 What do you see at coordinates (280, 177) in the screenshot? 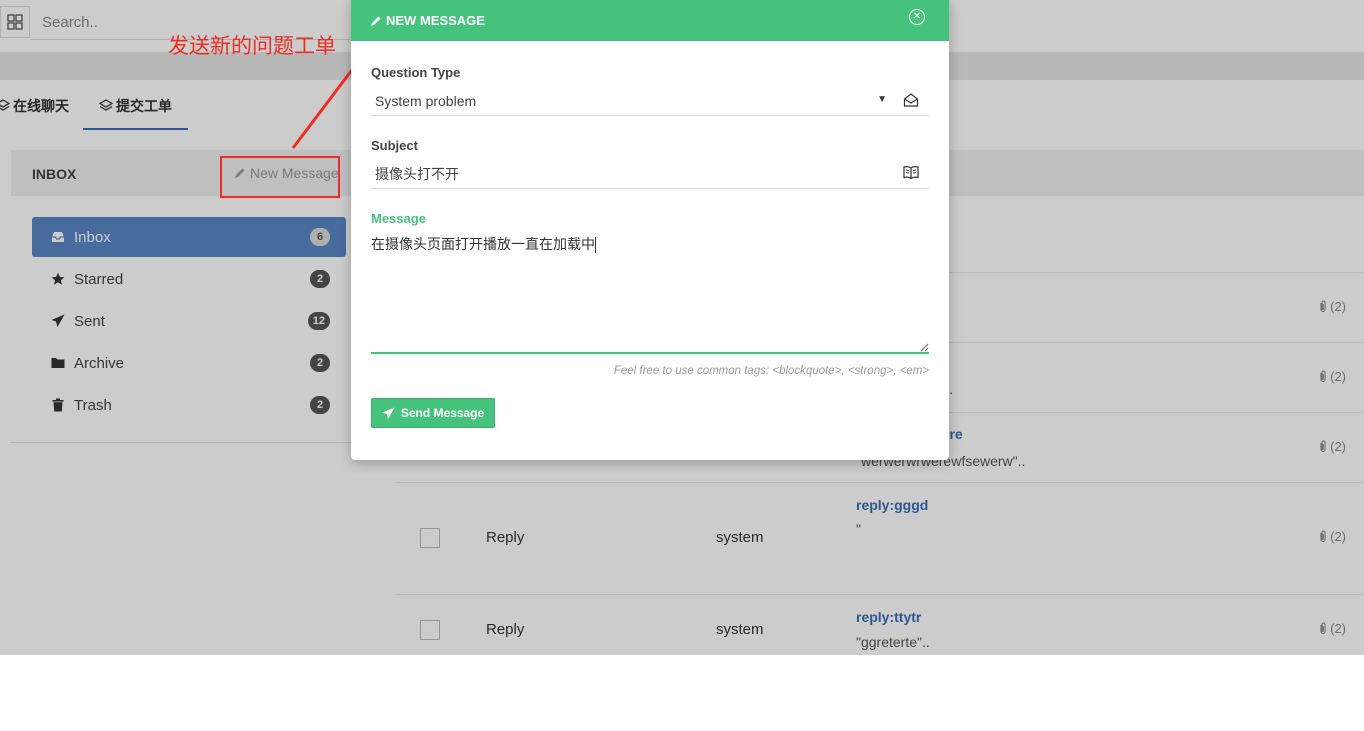
I see `annotation-highlight-box` at bounding box center [280, 177].